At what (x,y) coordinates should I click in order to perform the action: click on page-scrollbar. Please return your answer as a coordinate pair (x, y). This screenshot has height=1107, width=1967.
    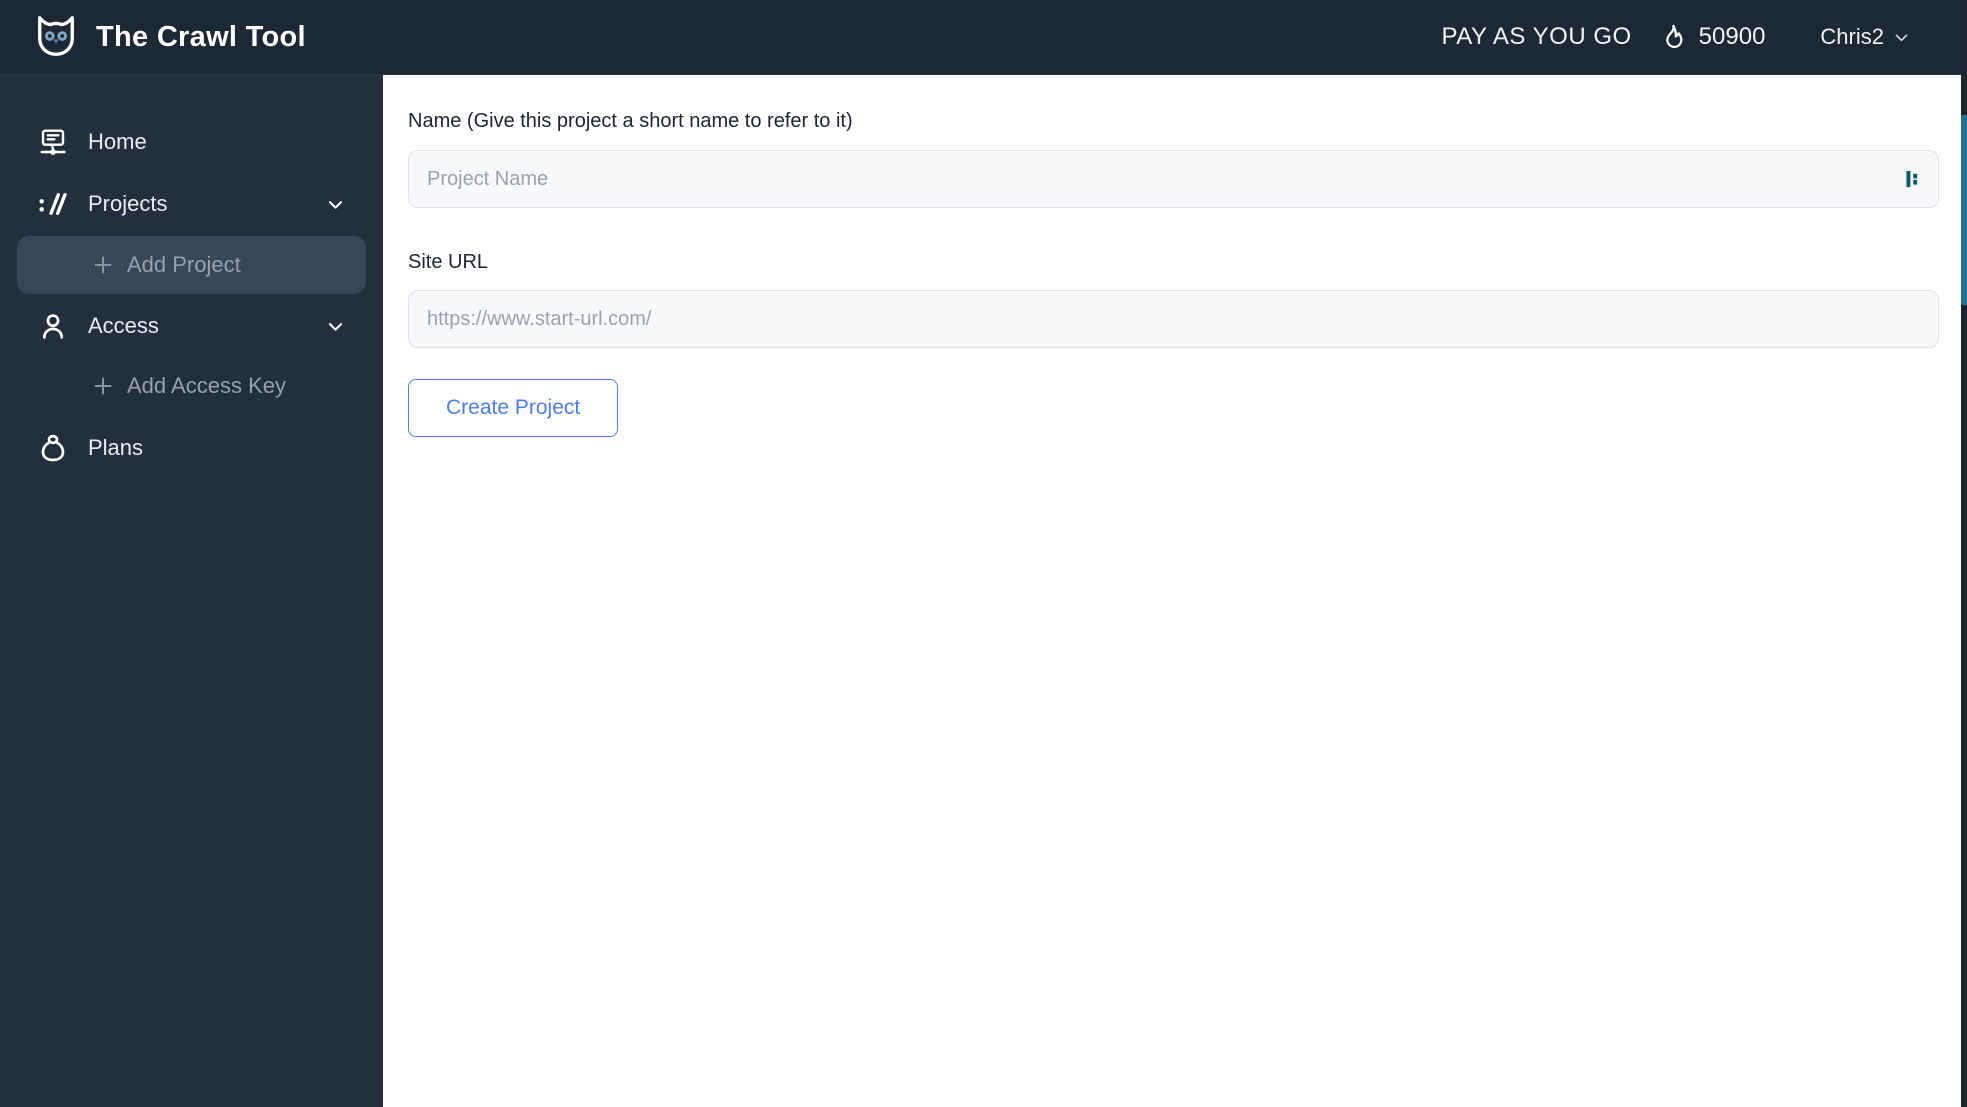
    Looking at the image, I should click on (1964, 553).